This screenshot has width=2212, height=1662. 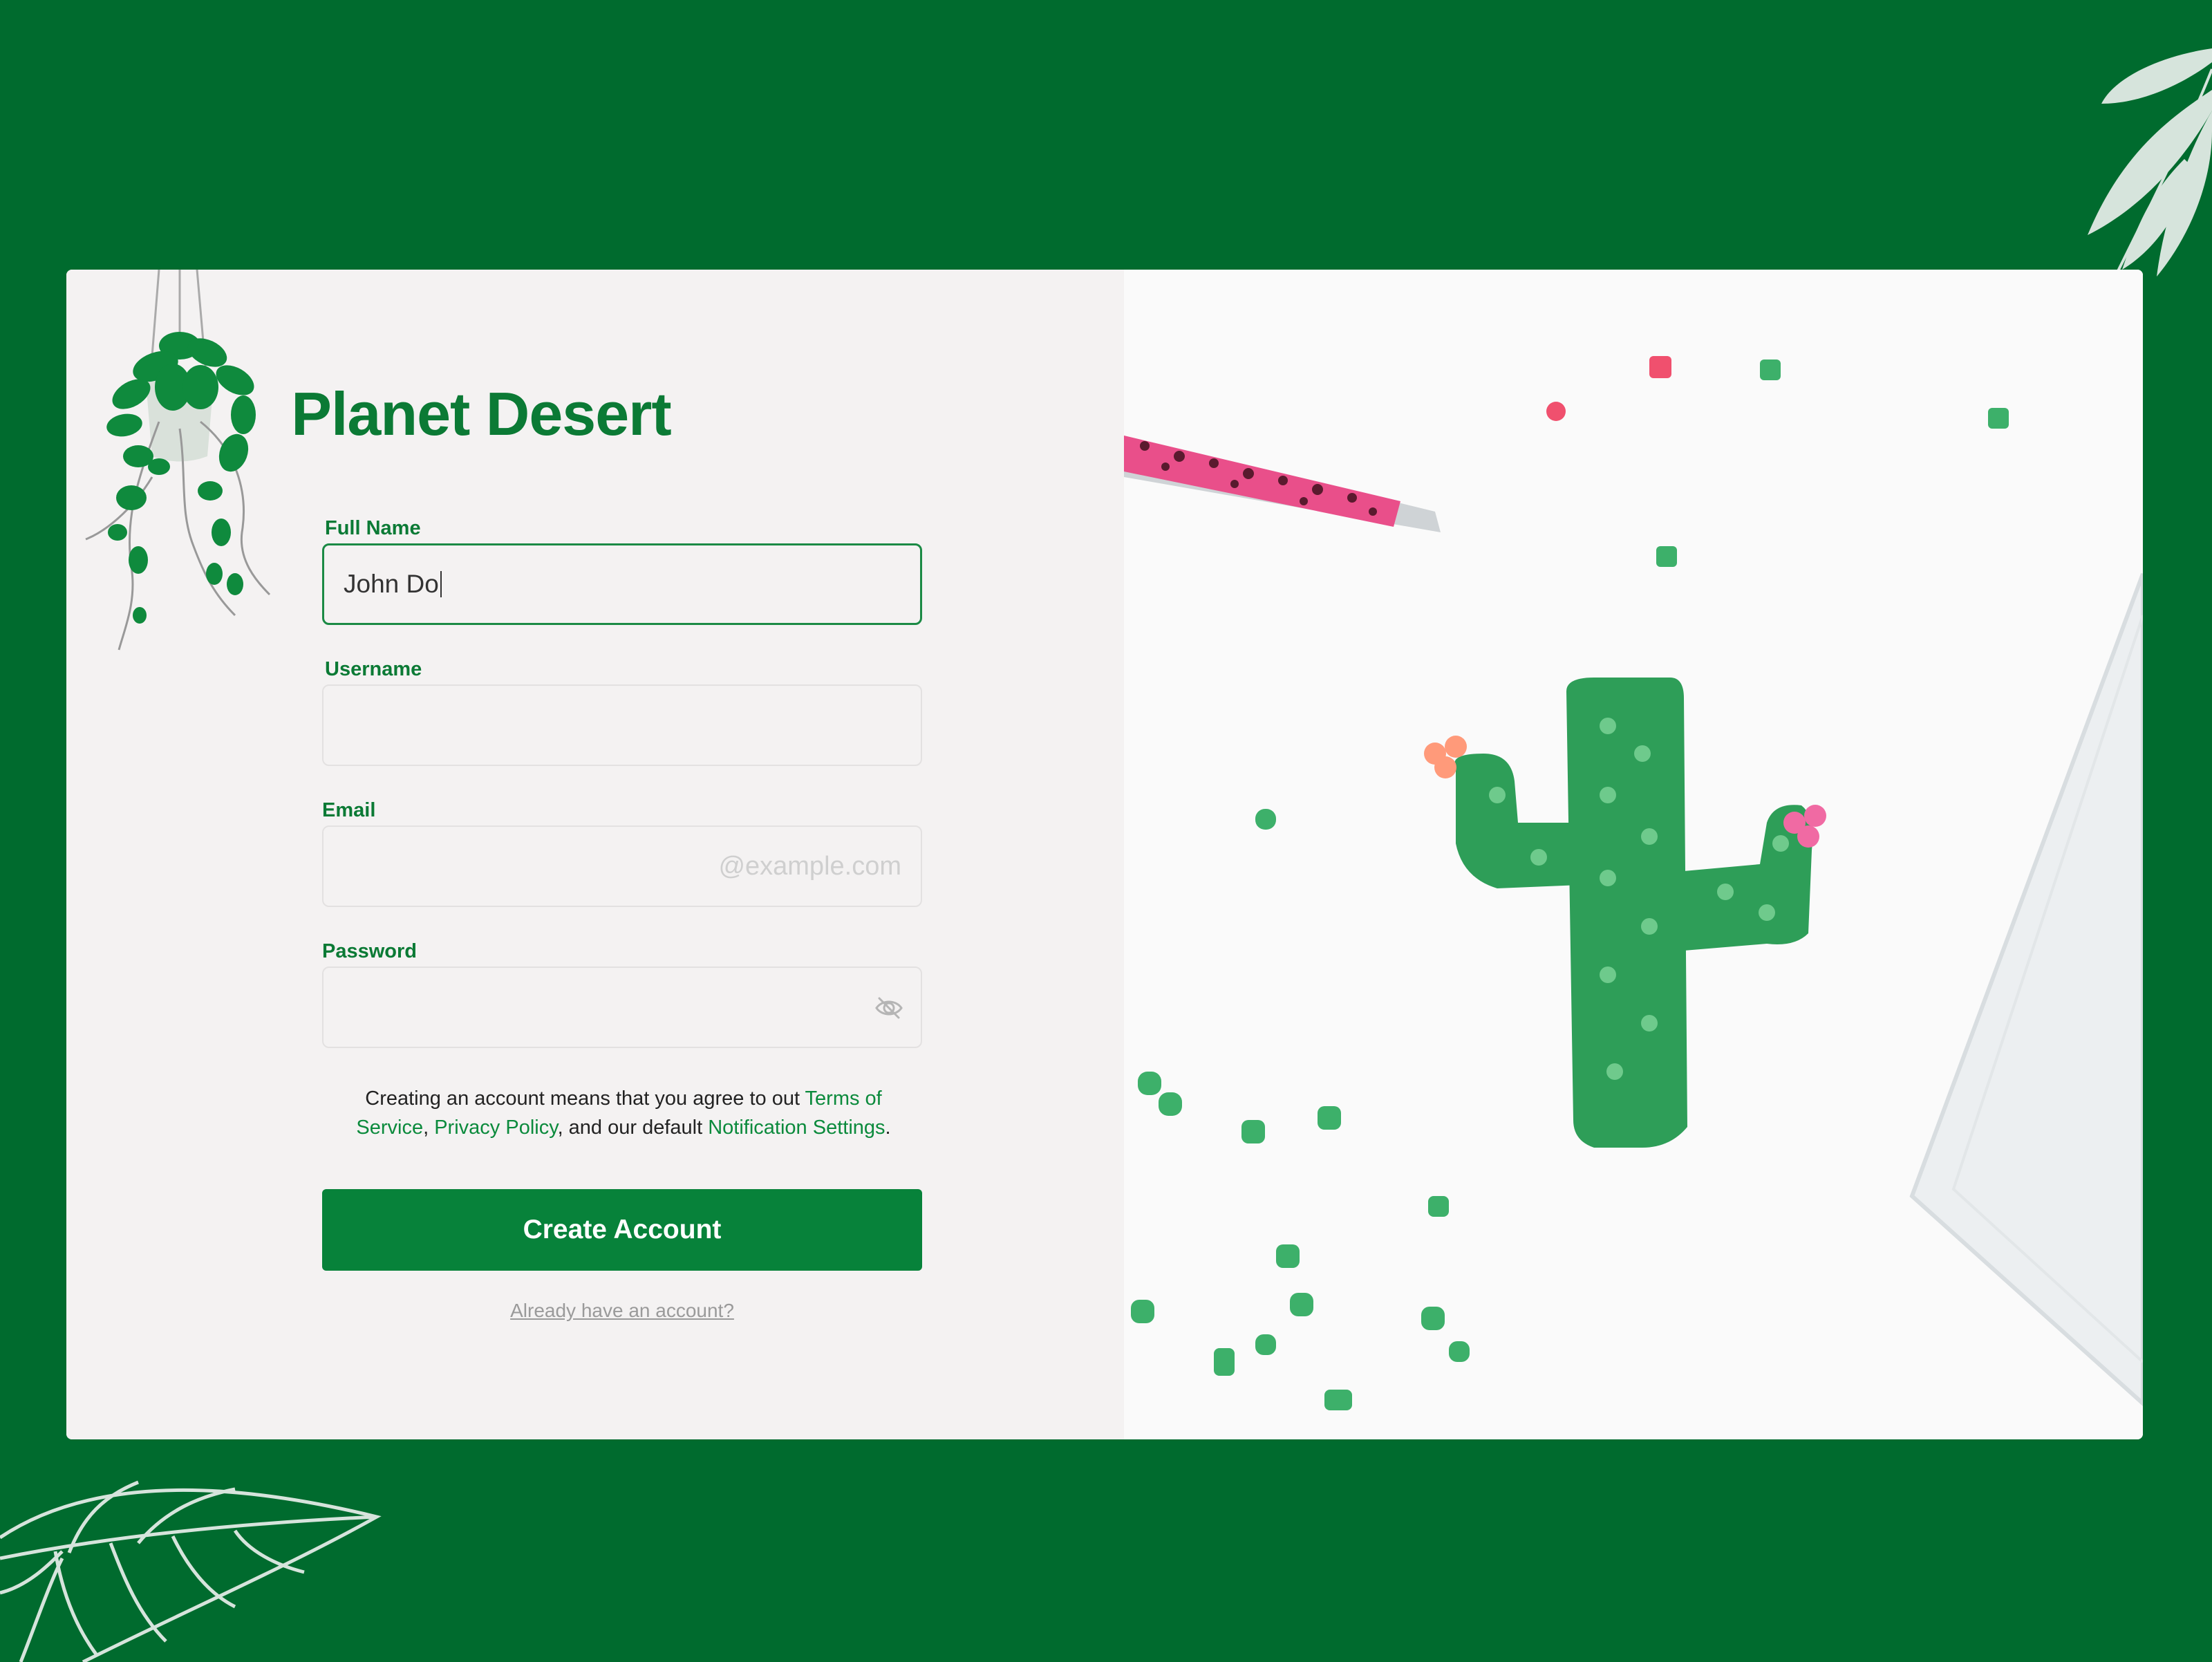 What do you see at coordinates (622, 725) in the screenshot?
I see `username-input` at bounding box center [622, 725].